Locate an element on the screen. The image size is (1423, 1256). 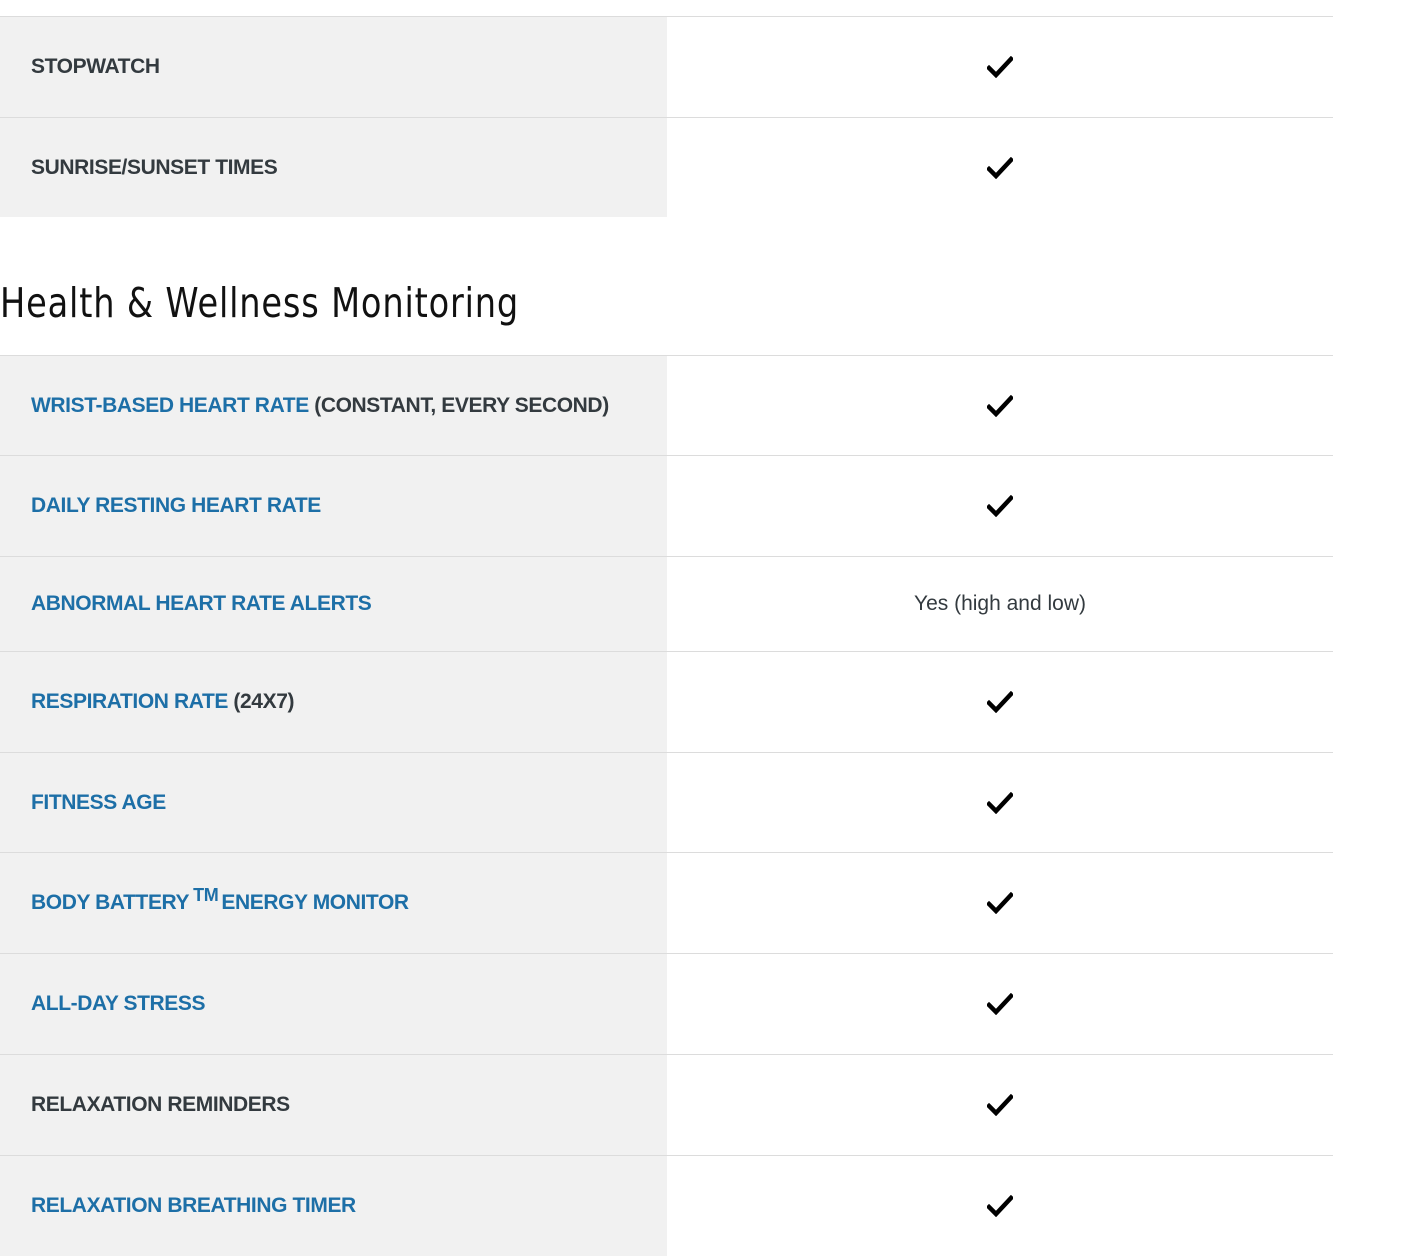
feature-label: BODY BATTERY TM ENERGY MONITOR is located at coordinates (333, 903).